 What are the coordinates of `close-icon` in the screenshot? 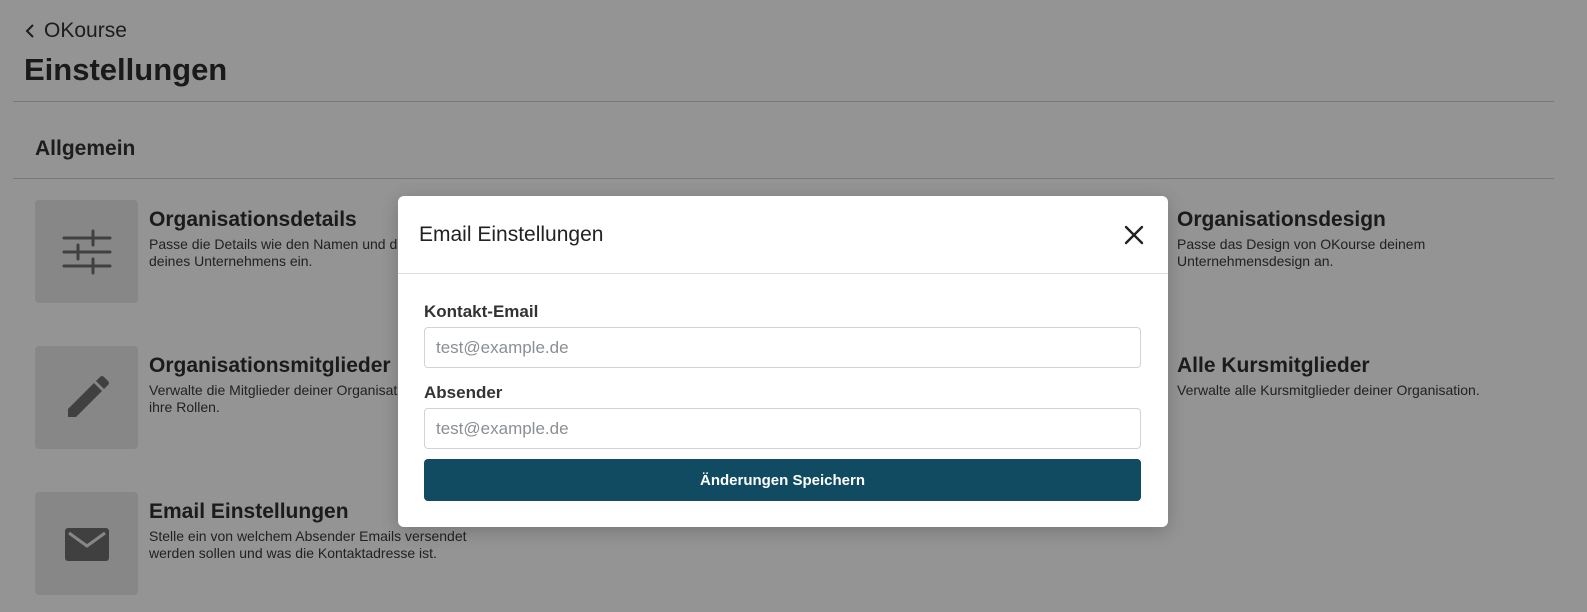 It's located at (1134, 234).